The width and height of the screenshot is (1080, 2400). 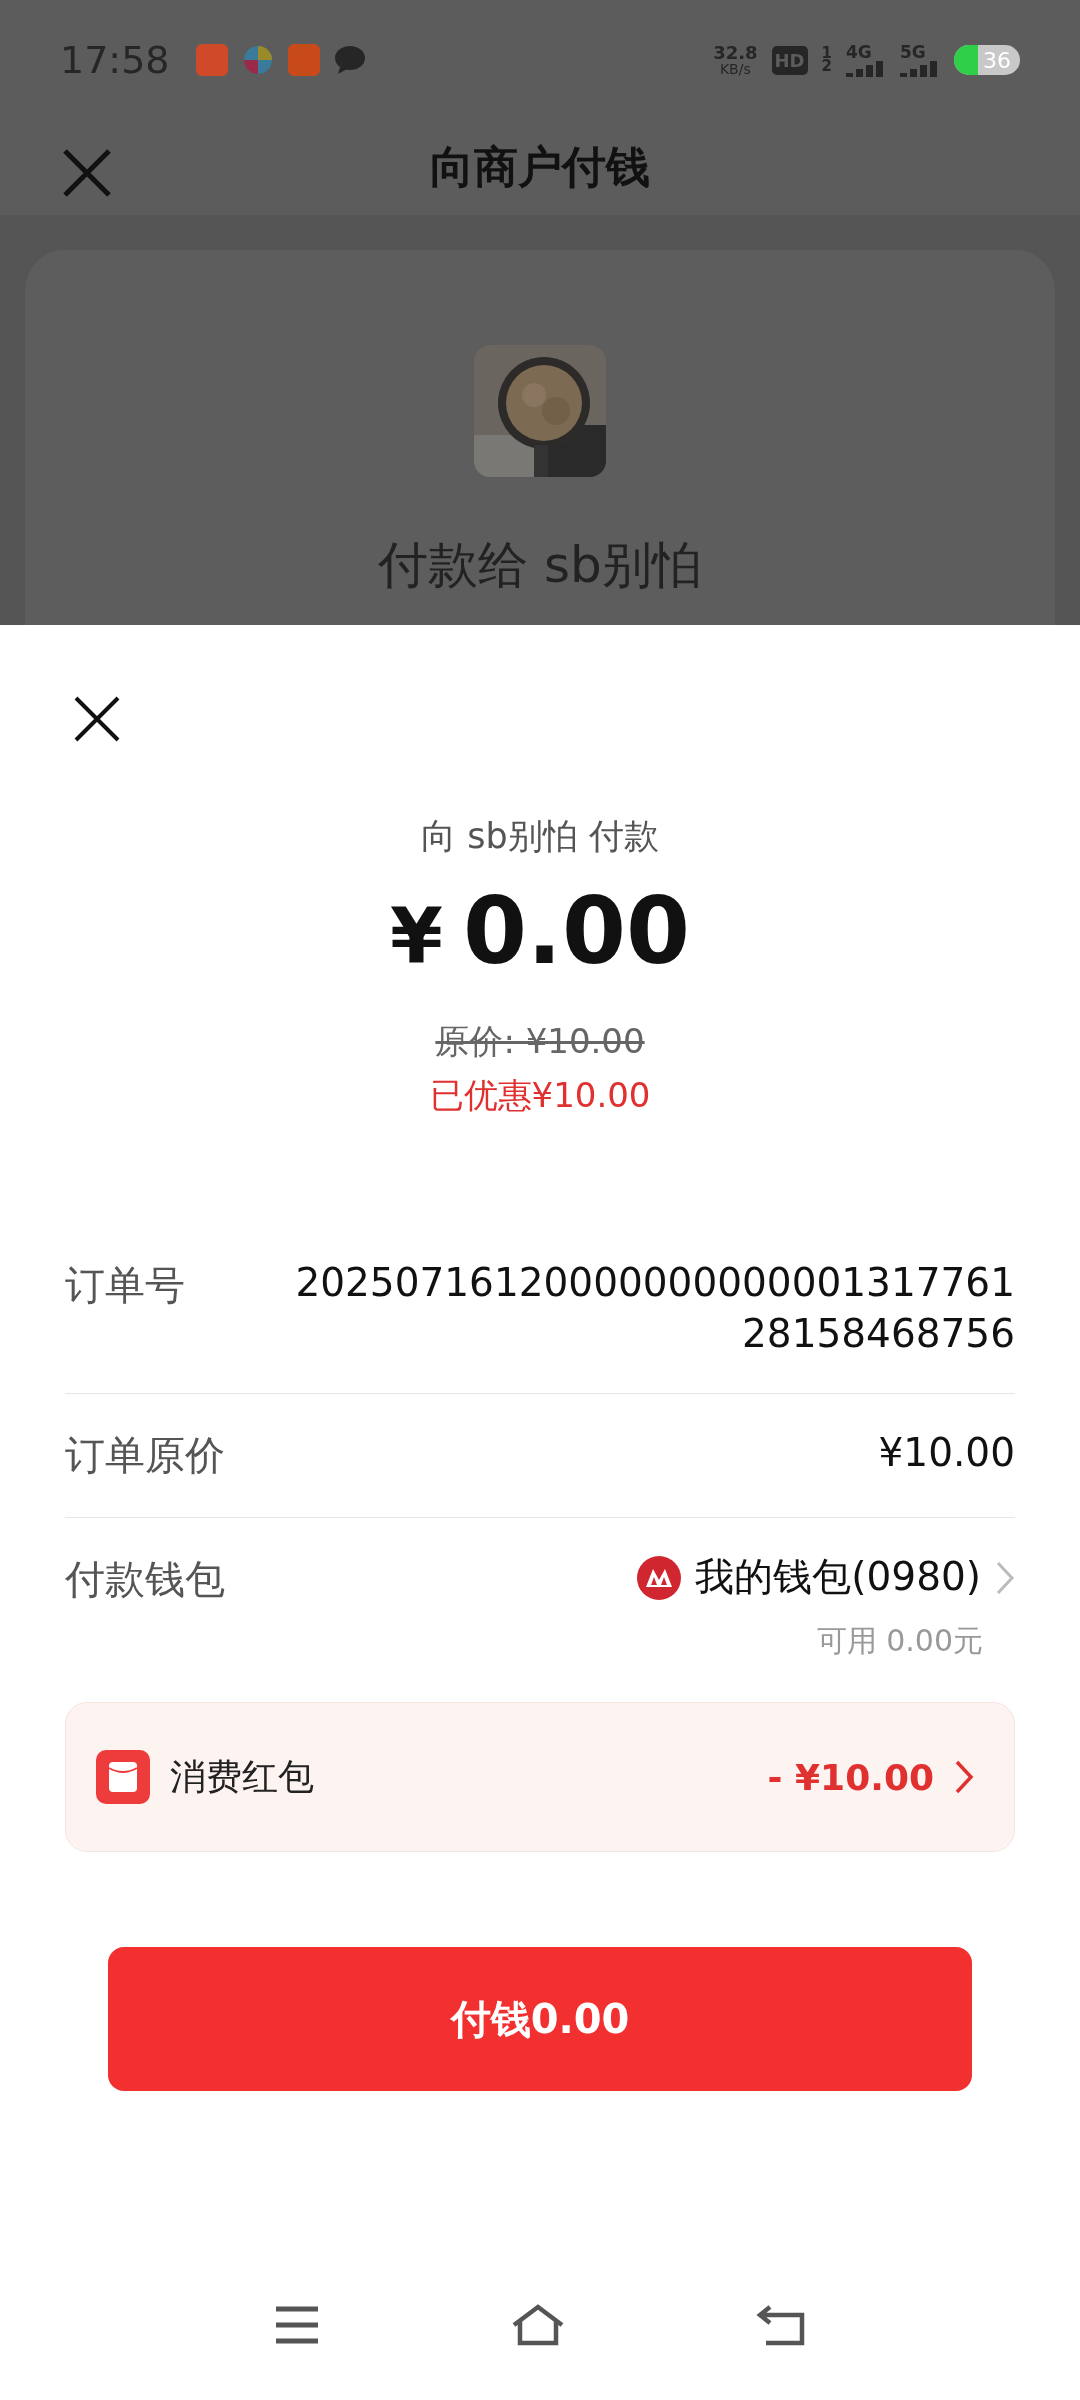 I want to click on row-label: 付款钱包, so click(x=145, y=1580).